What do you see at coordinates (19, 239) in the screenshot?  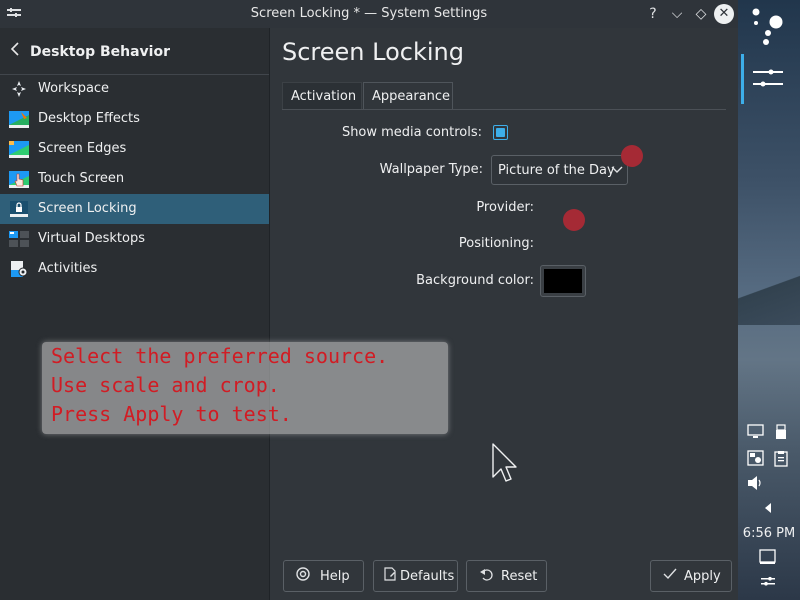 I see `virtual-desktops-icon` at bounding box center [19, 239].